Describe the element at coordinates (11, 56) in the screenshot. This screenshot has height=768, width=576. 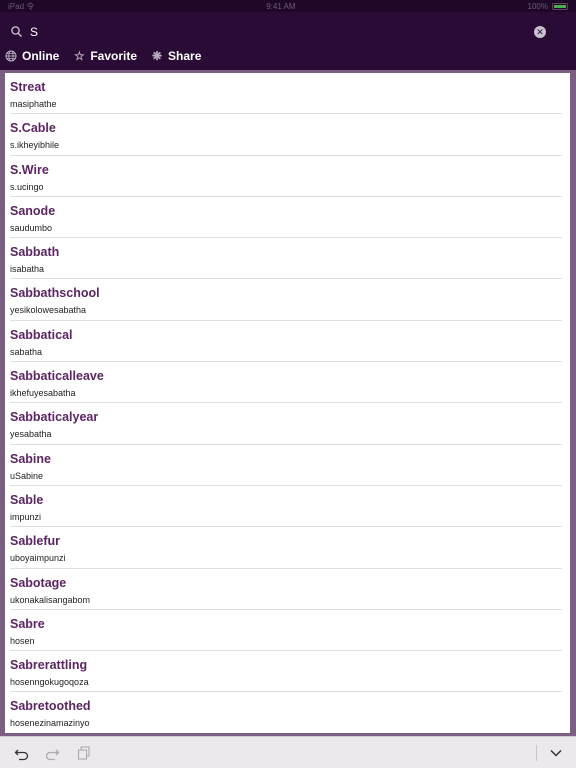
I see `globe-icon` at that location.